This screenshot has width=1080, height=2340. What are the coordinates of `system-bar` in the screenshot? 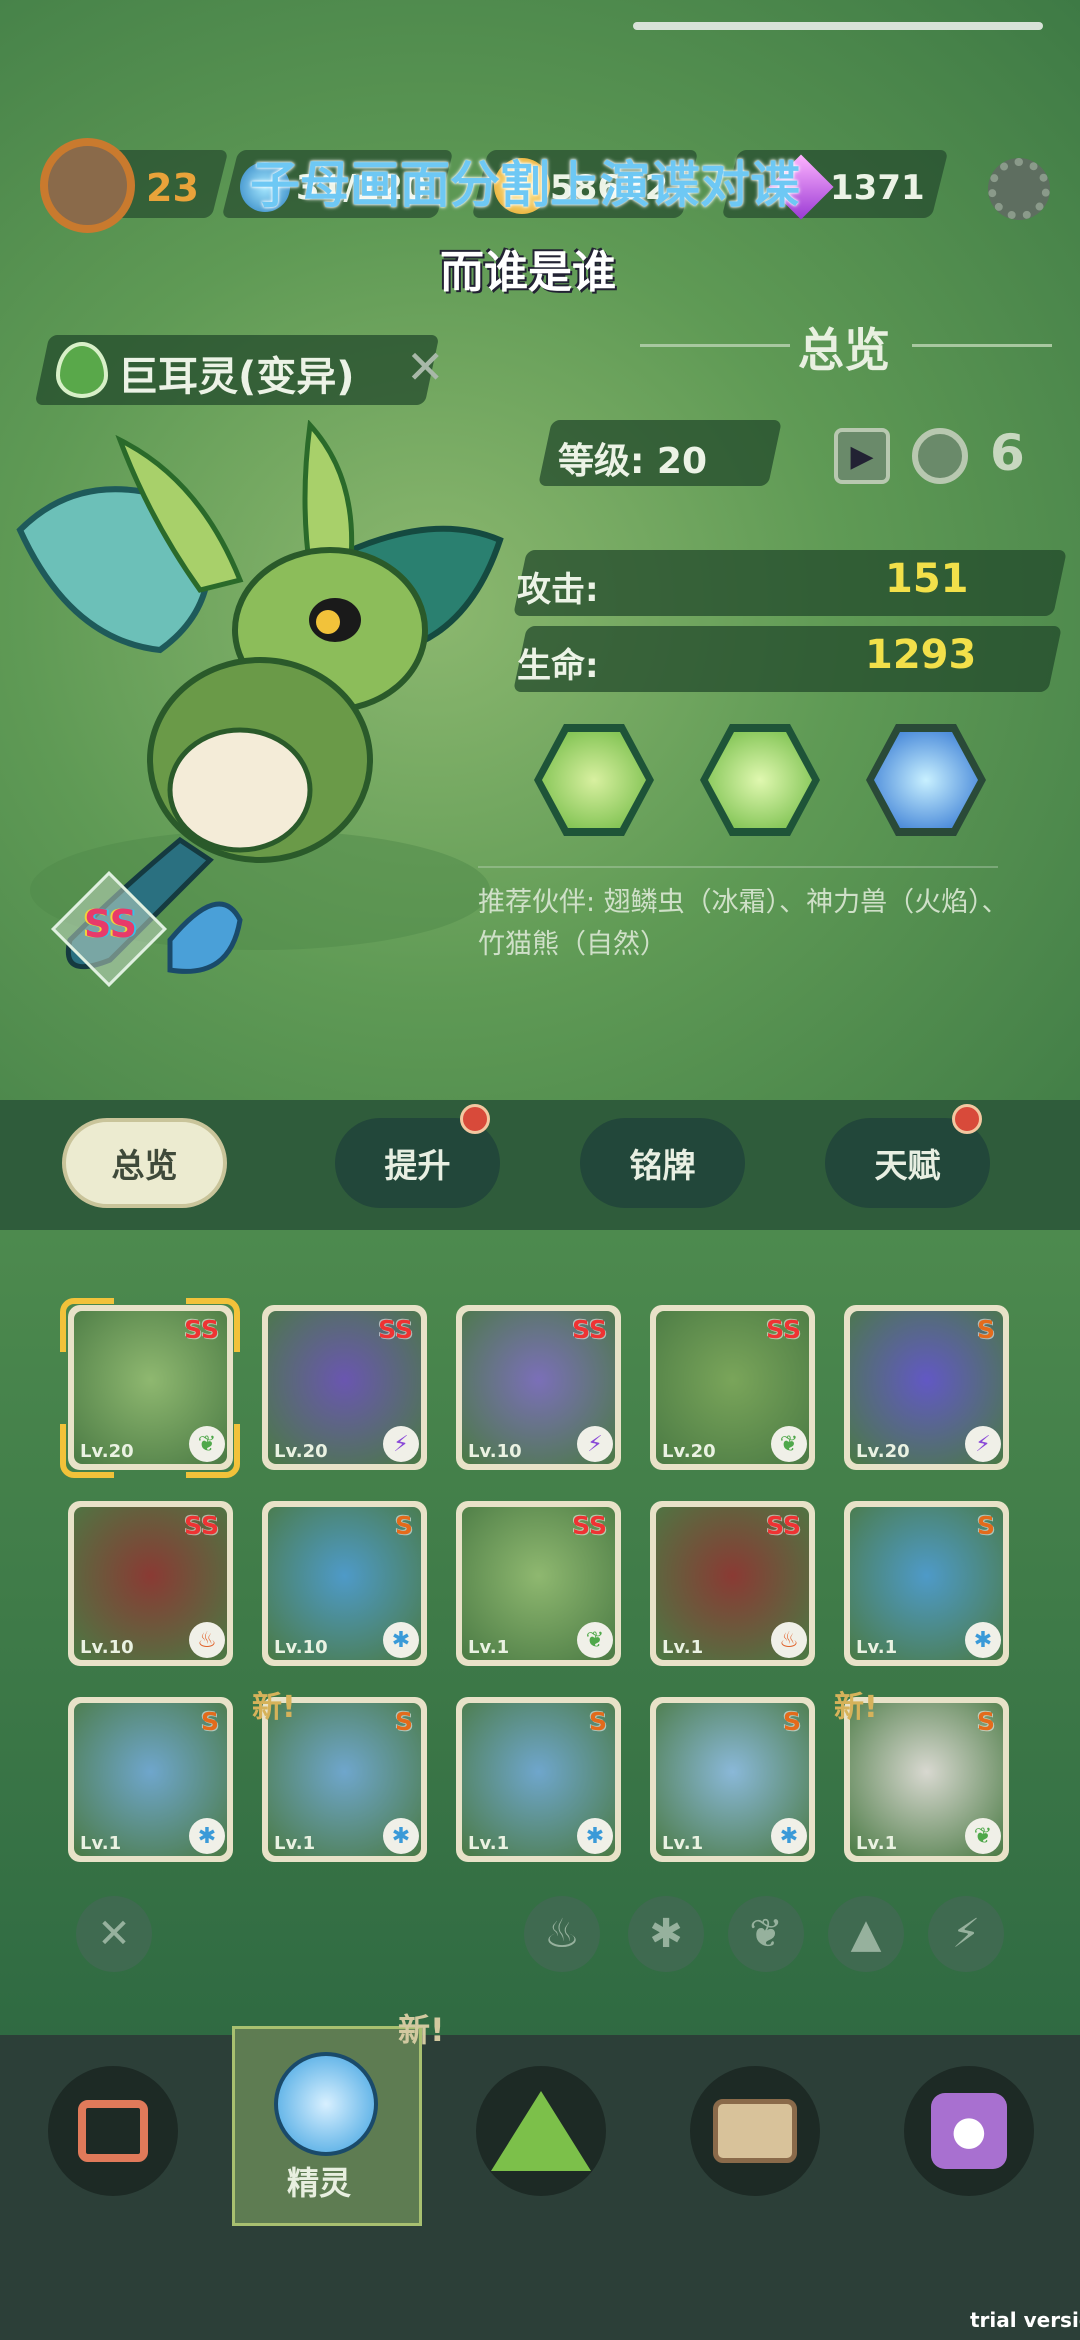 It's located at (838, 26).